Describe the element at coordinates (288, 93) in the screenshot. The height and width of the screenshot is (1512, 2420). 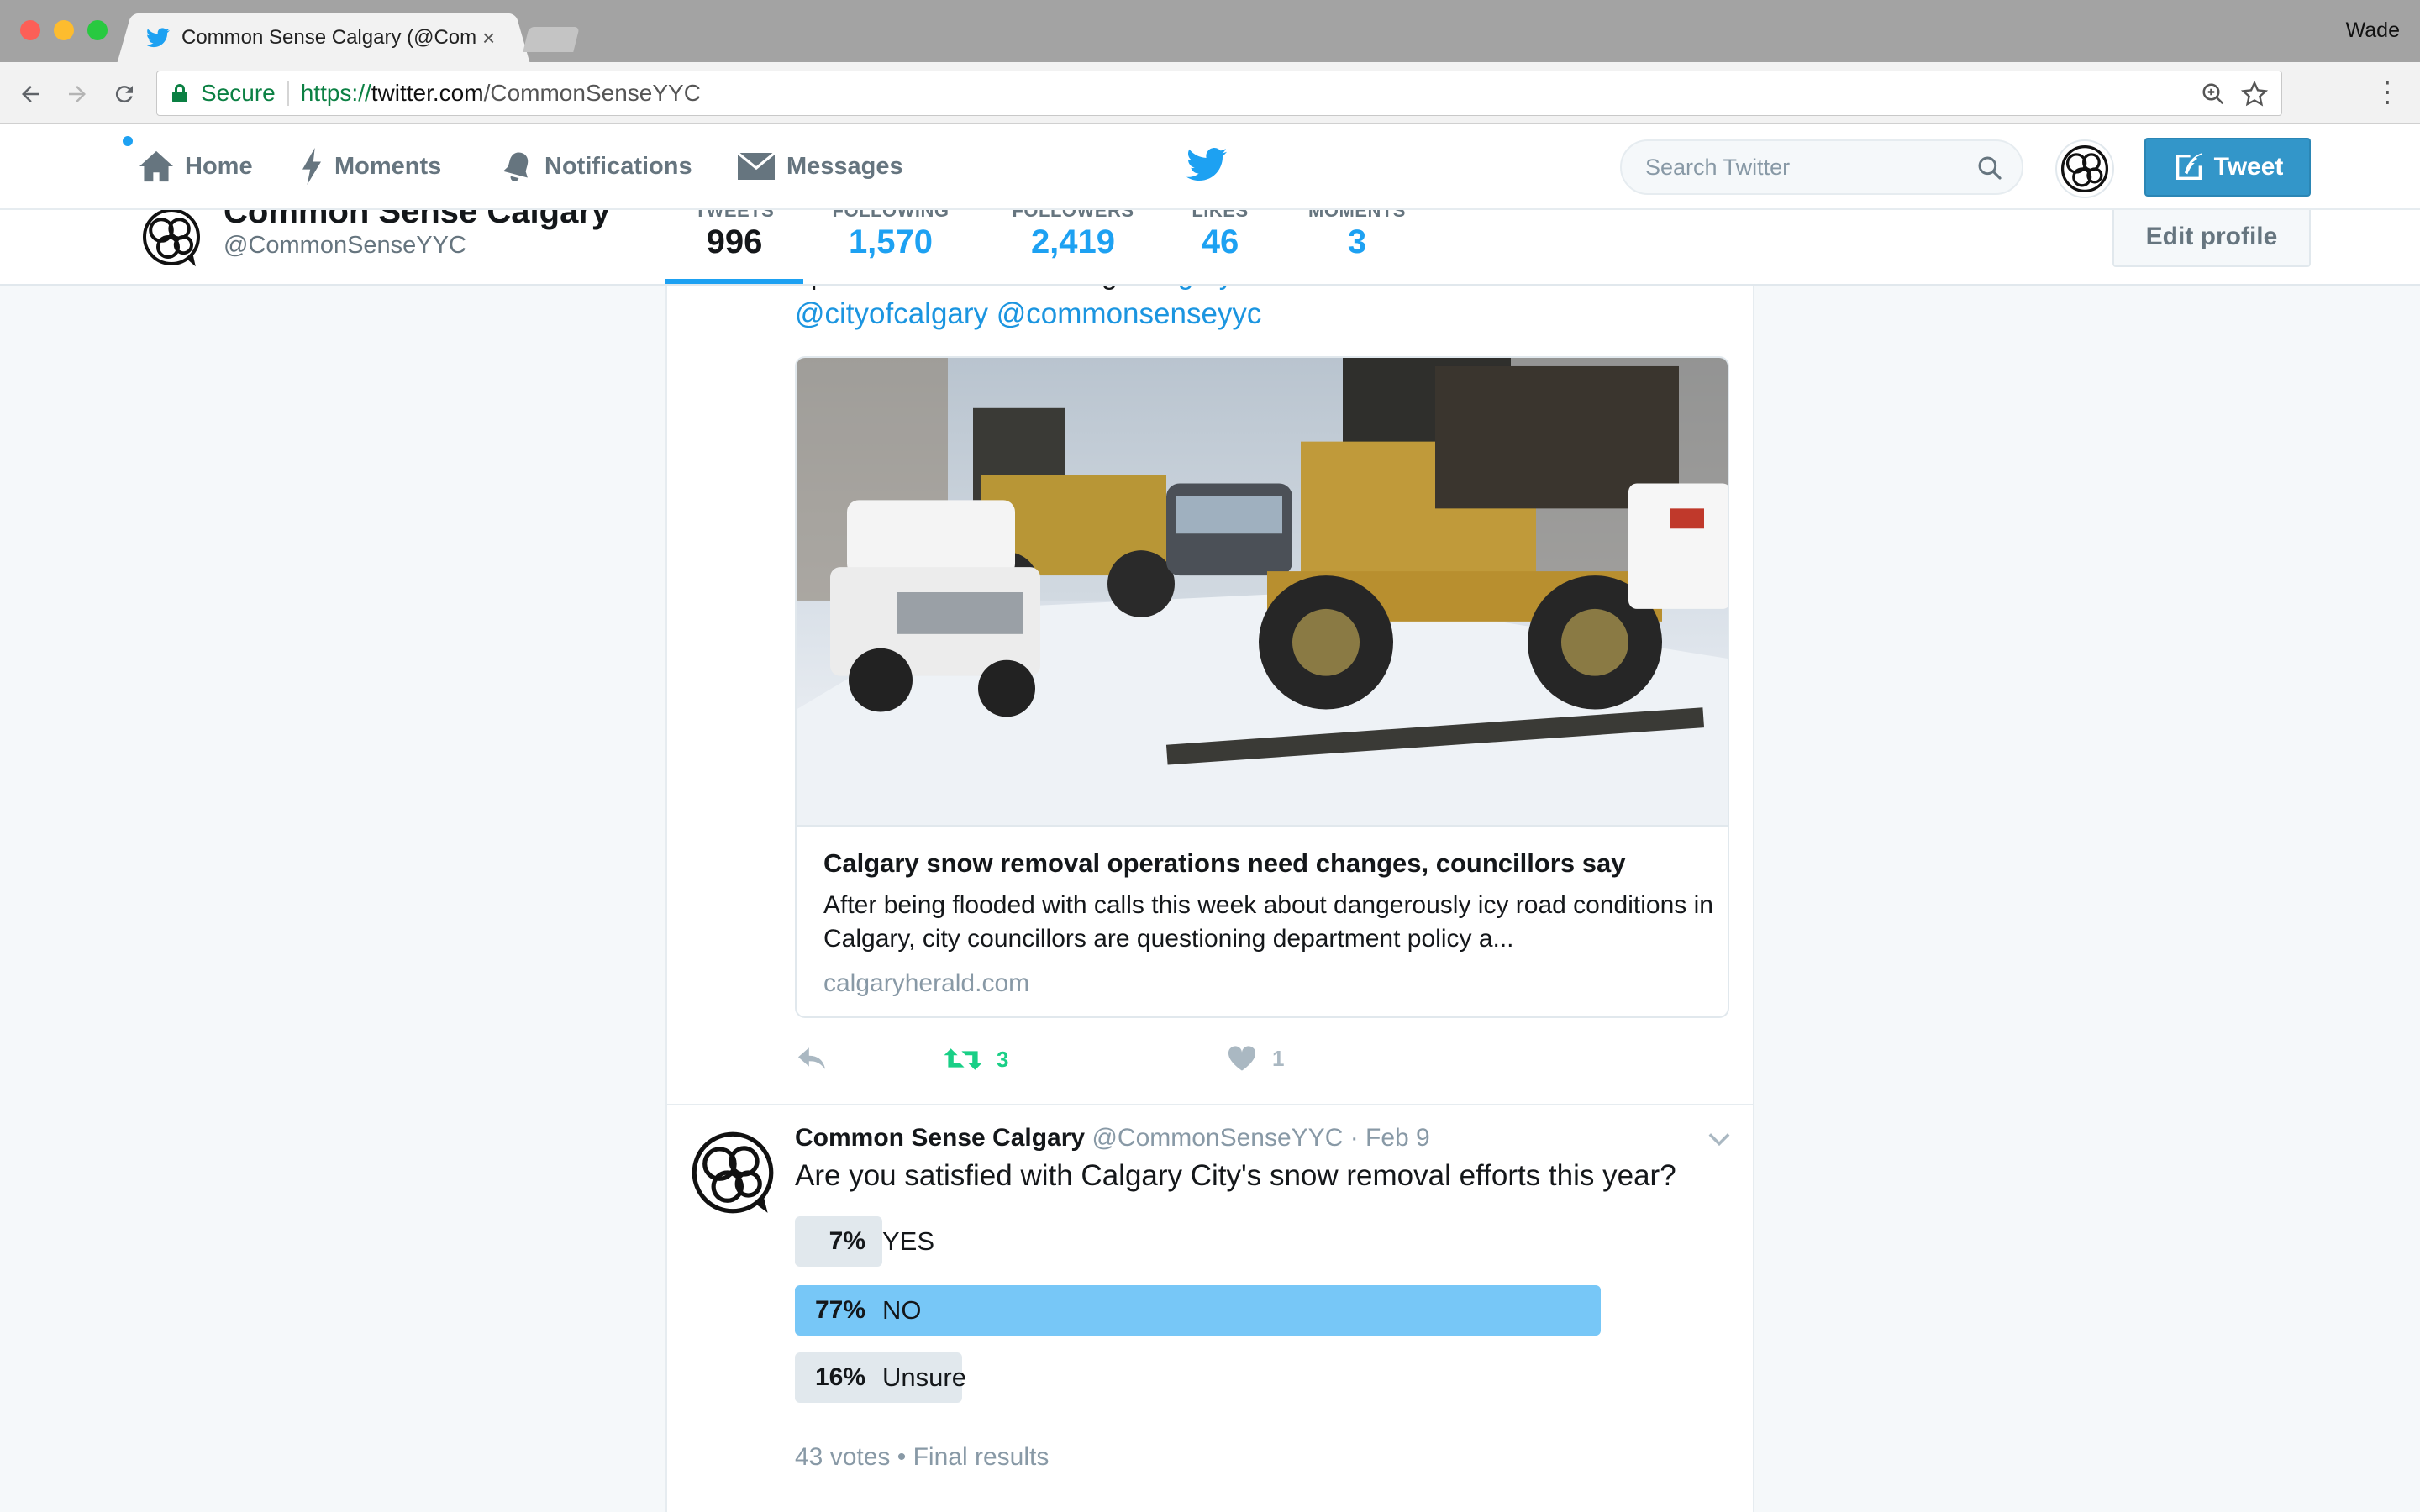
I see `omnibox-divider` at that location.